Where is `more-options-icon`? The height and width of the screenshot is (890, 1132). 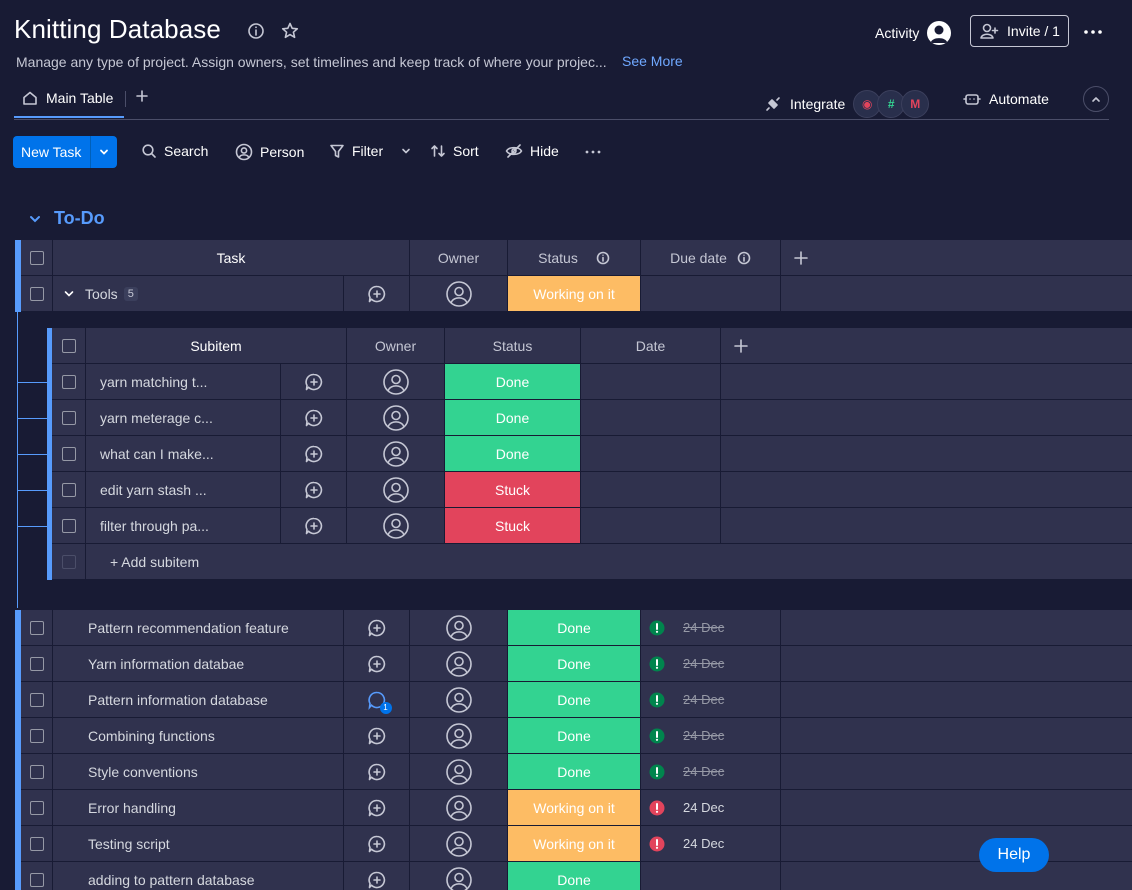 more-options-icon is located at coordinates (1093, 32).